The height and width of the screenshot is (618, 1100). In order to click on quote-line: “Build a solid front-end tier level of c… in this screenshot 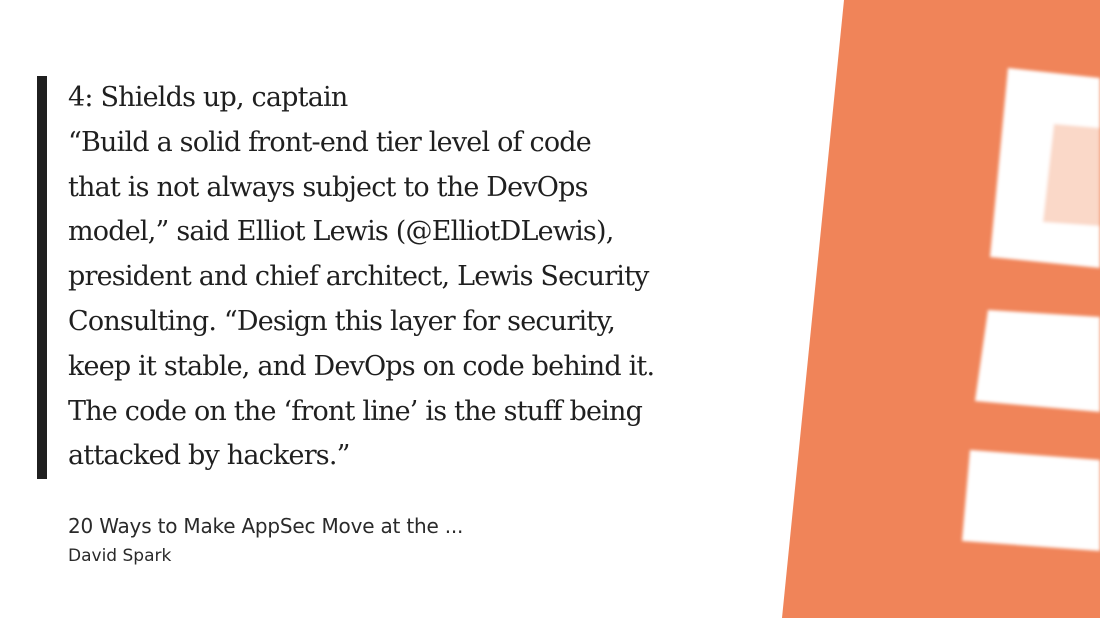, I will do `click(330, 142)`.